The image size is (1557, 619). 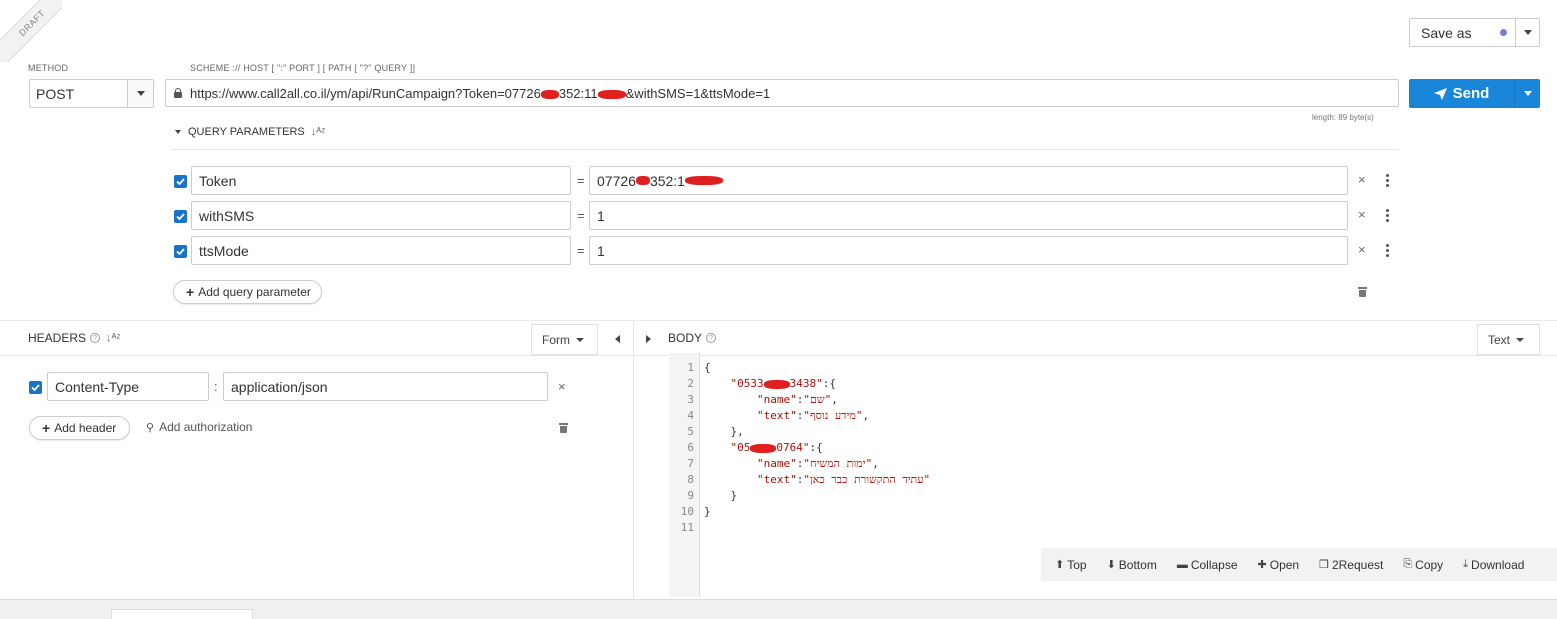 I want to click on send-label: Send, so click(x=1471, y=93).